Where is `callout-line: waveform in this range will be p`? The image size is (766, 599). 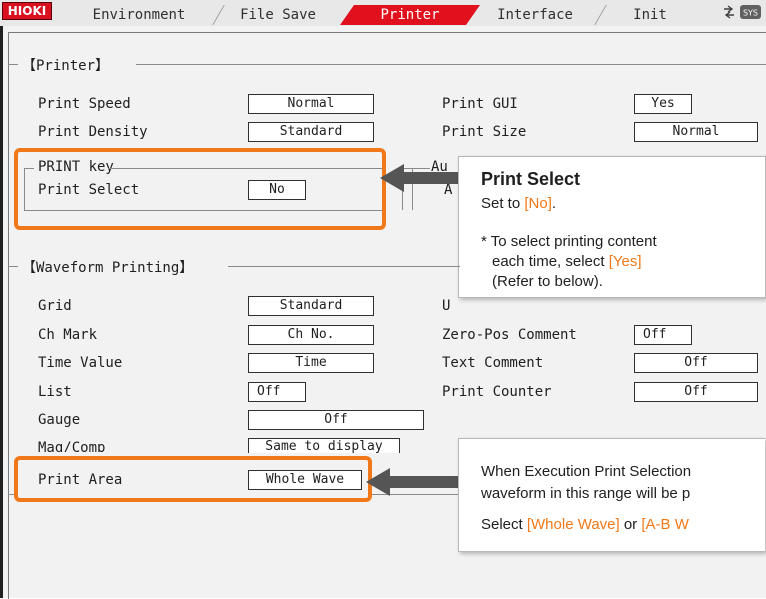 callout-line: waveform in this range will be p is located at coordinates (586, 493).